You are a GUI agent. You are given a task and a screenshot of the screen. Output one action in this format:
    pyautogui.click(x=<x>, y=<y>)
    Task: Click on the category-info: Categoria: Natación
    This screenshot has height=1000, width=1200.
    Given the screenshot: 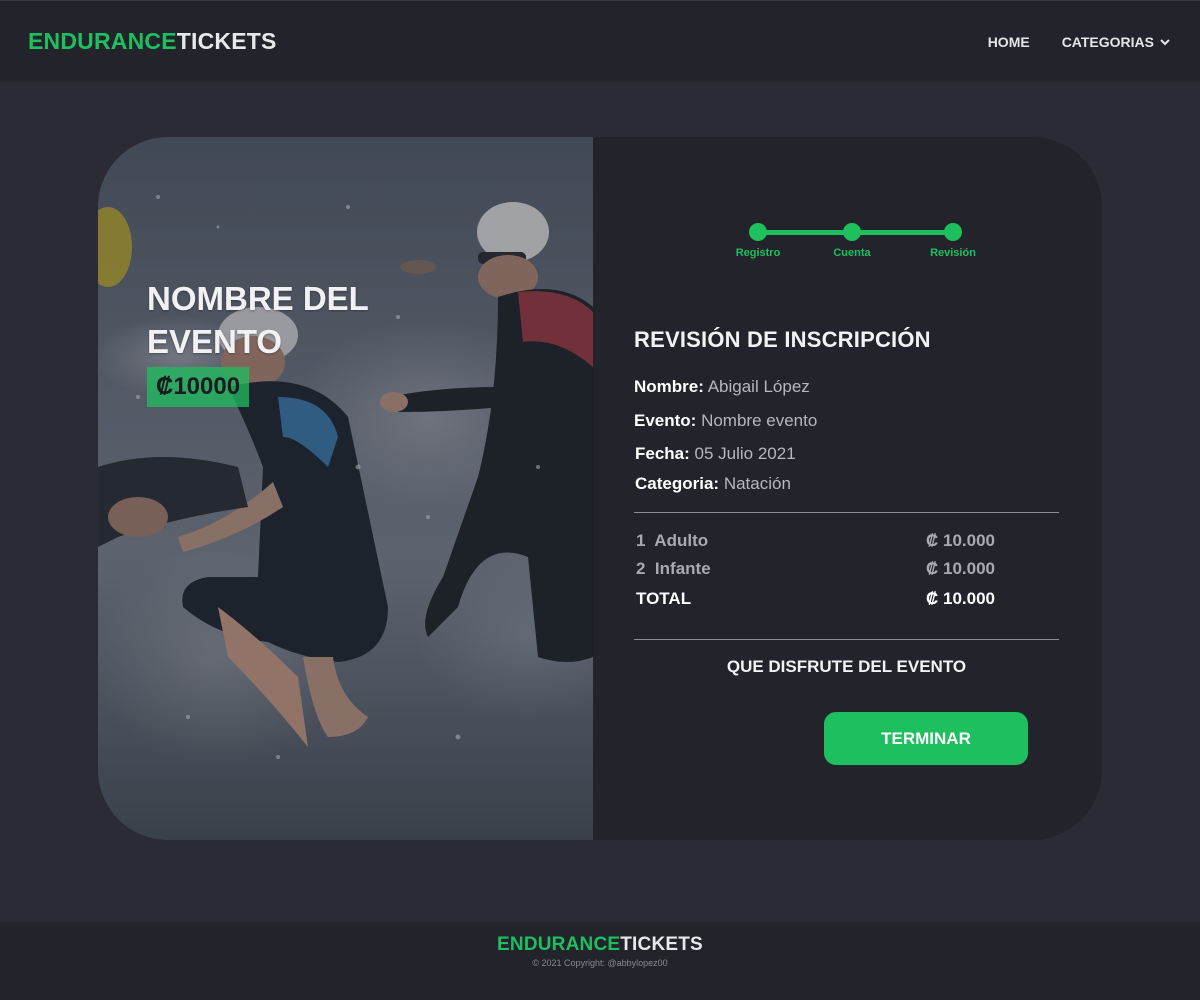 What is the action you would take?
    pyautogui.click(x=713, y=484)
    